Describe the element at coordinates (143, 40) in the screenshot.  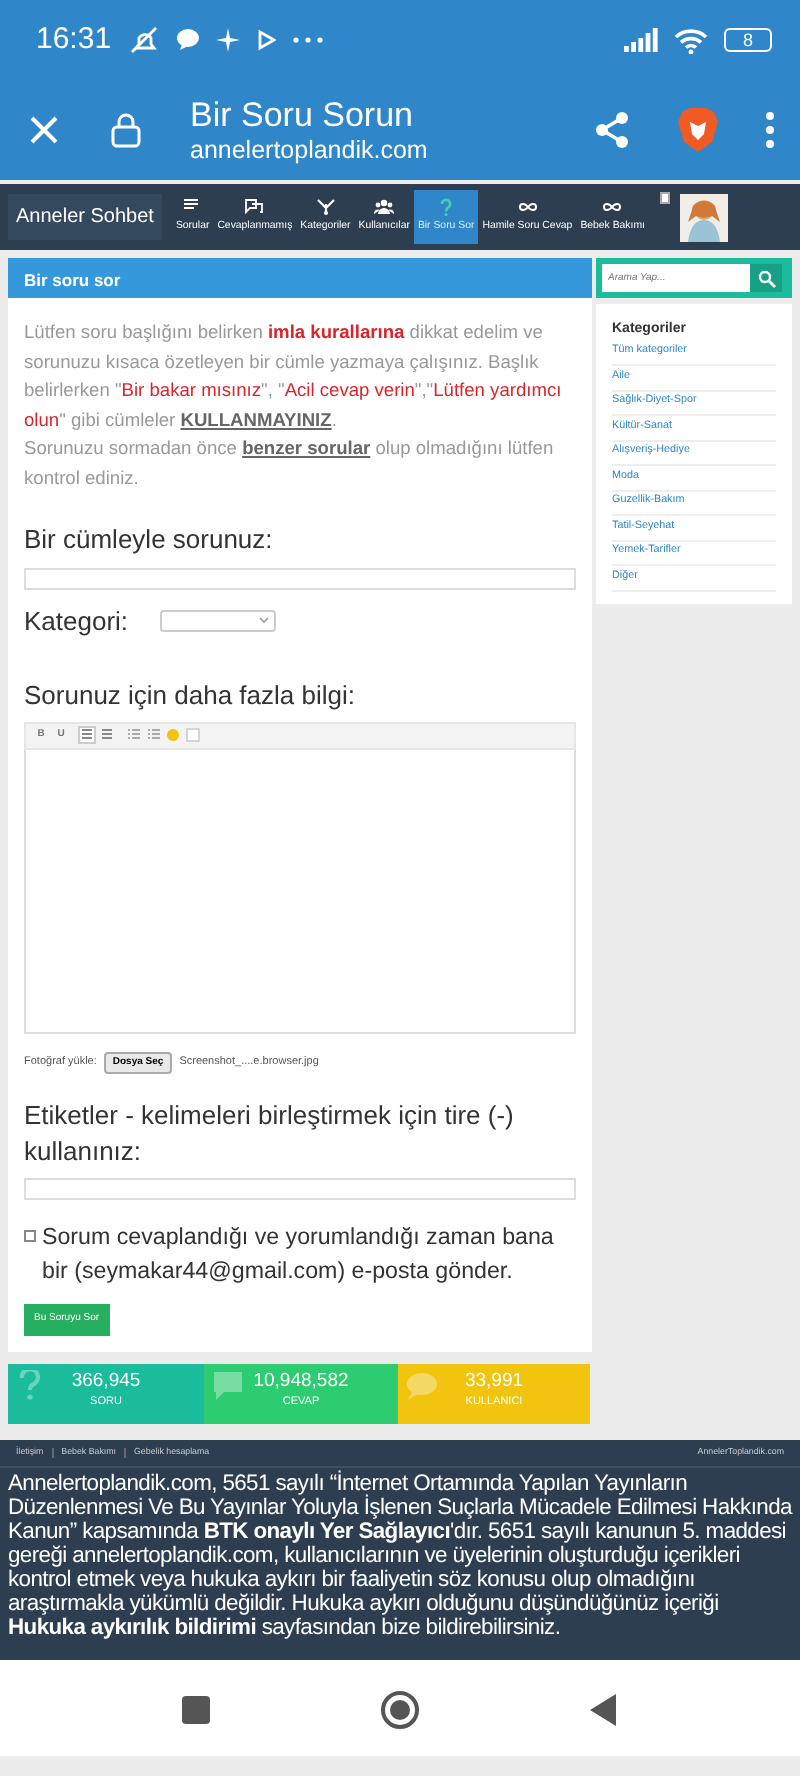
I see `muted-bell-icon` at that location.